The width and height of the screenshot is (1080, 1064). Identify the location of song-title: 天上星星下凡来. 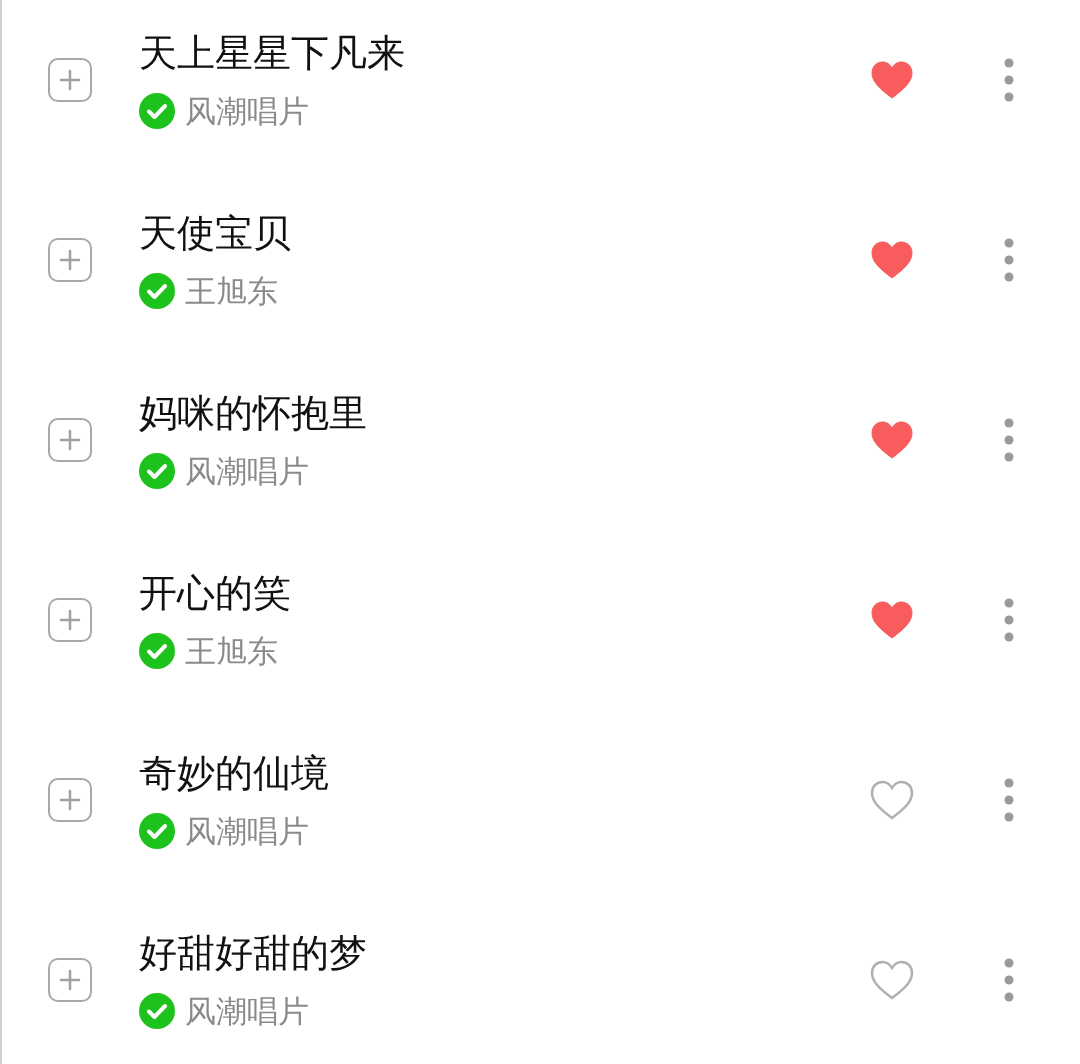
(272, 53).